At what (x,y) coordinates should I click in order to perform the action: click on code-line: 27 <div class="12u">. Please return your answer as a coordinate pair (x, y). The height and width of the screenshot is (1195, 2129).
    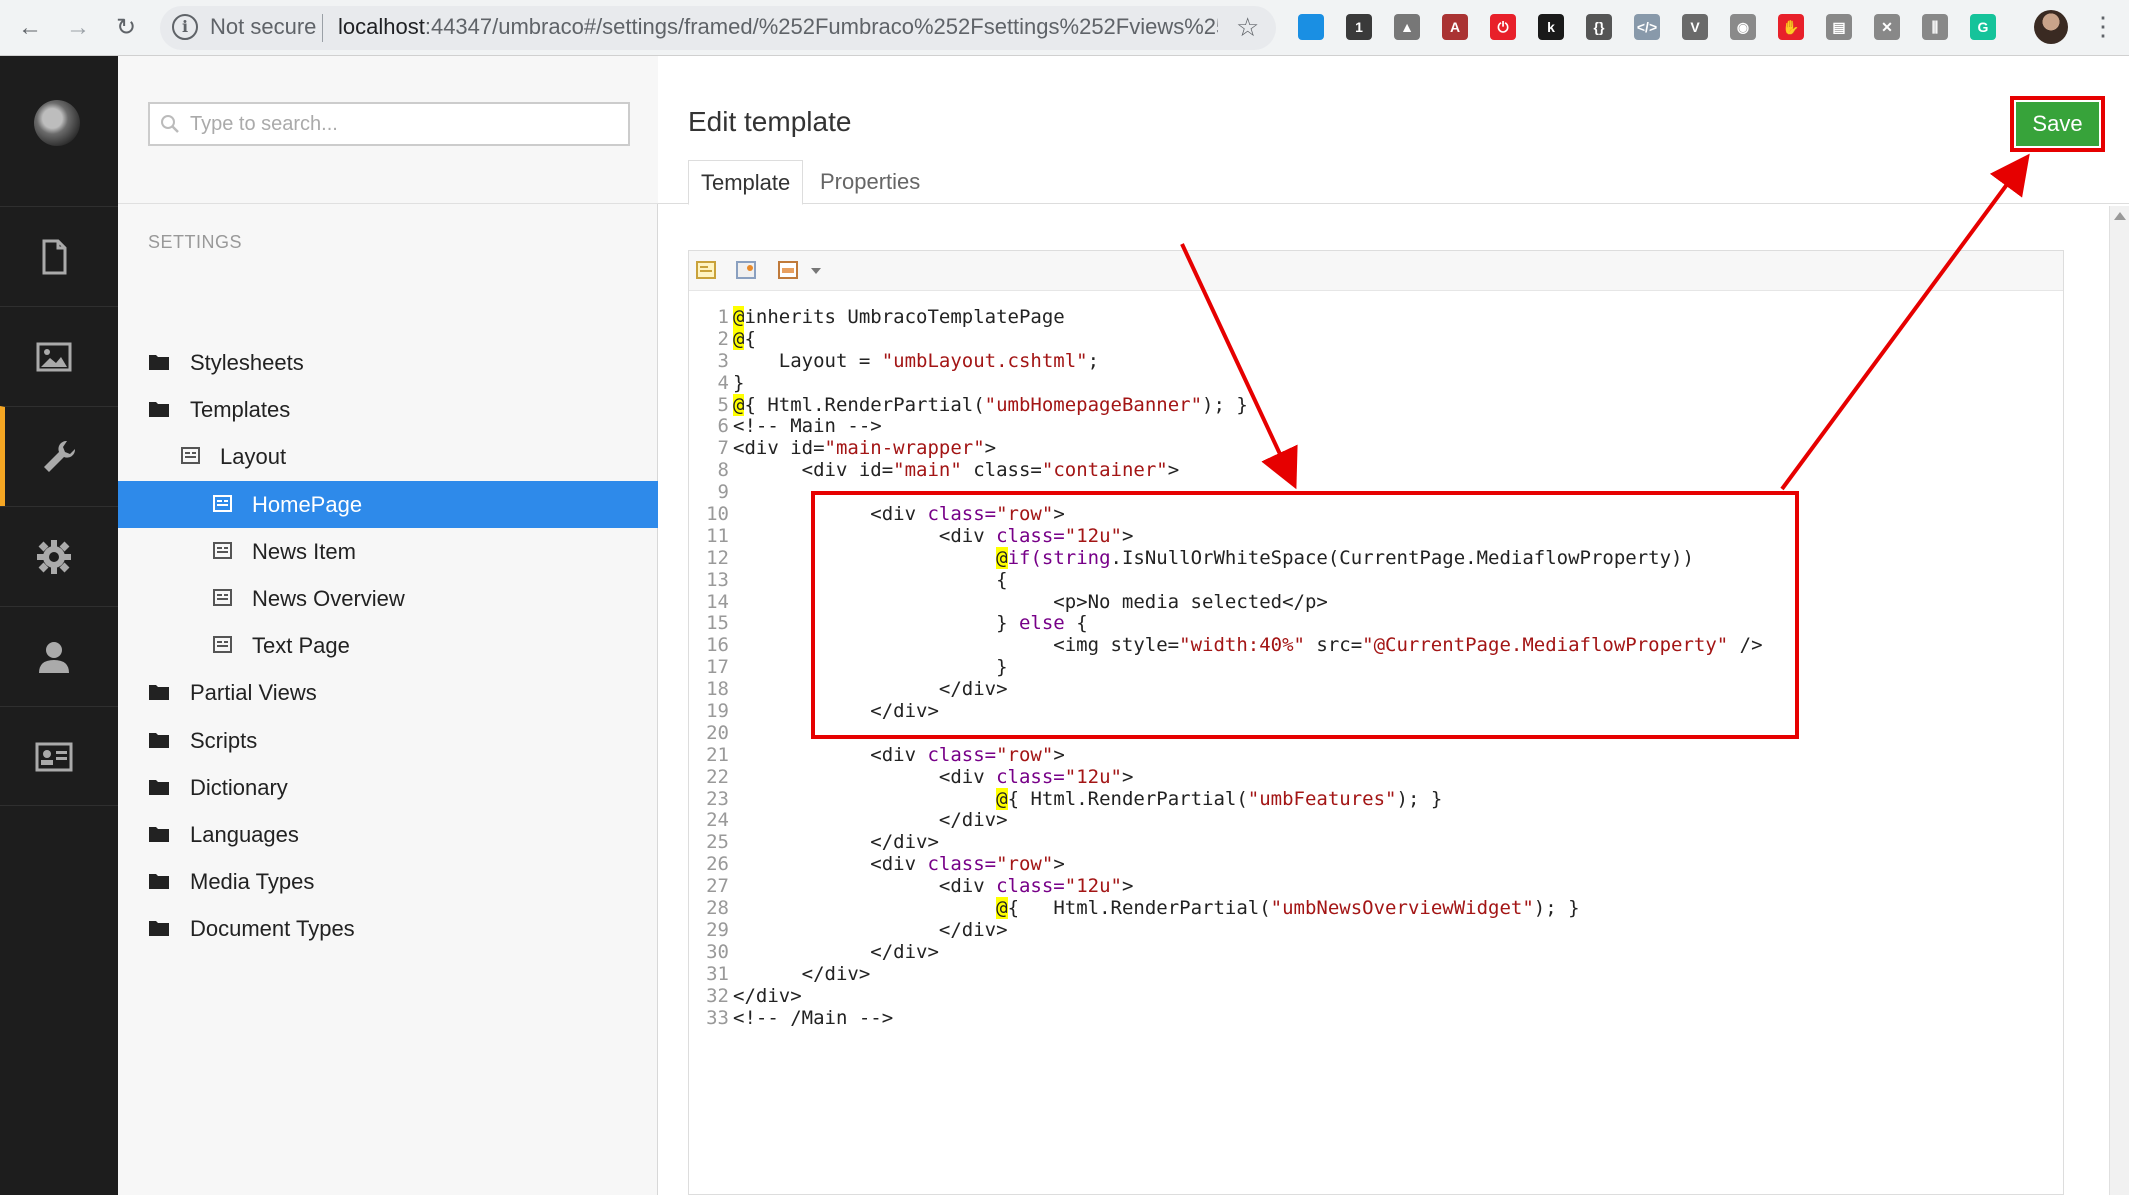
    Looking at the image, I should click on (1376, 886).